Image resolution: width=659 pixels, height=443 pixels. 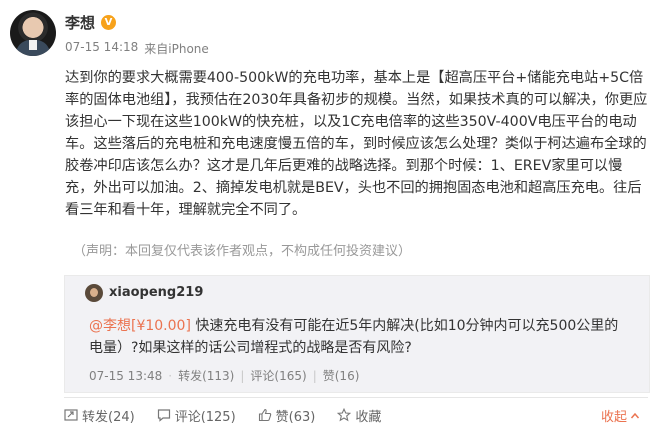 What do you see at coordinates (368, 417) in the screenshot?
I see `favorite-label: 收藏` at bounding box center [368, 417].